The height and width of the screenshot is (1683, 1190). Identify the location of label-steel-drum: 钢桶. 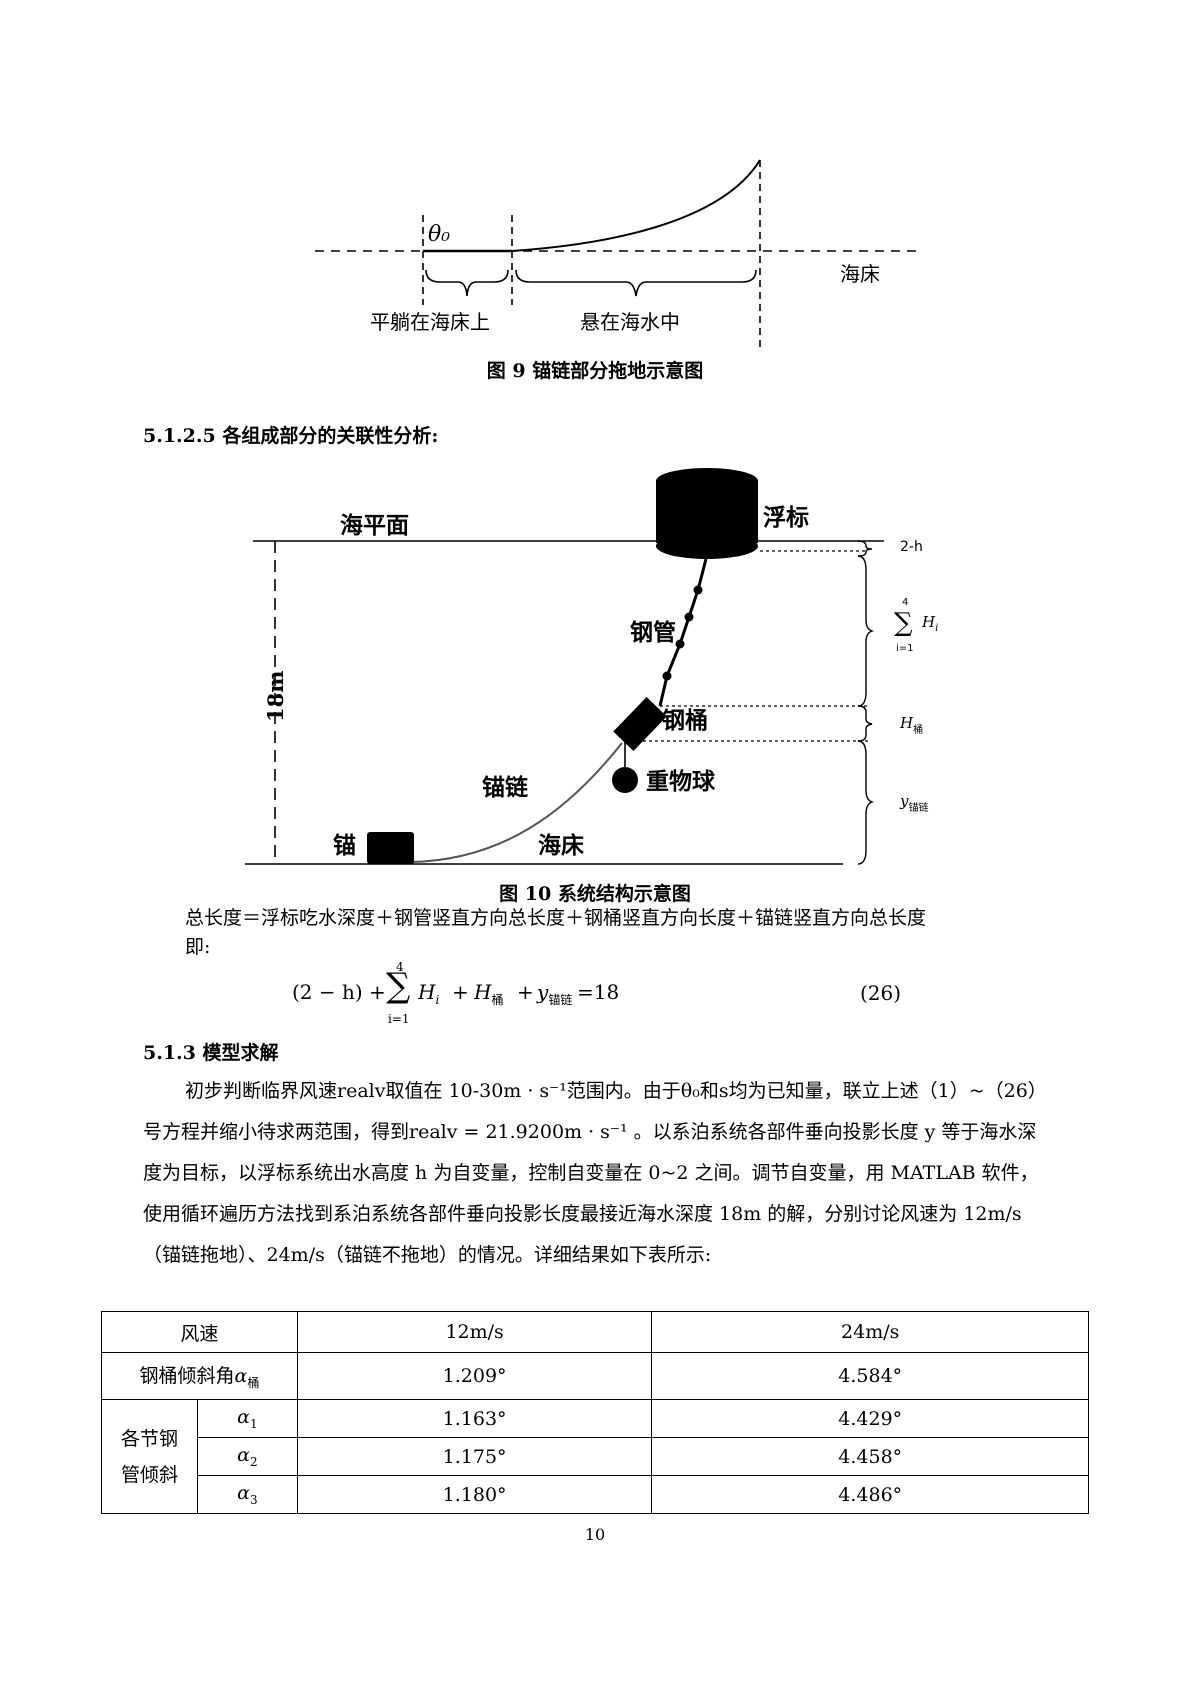
(685, 721).